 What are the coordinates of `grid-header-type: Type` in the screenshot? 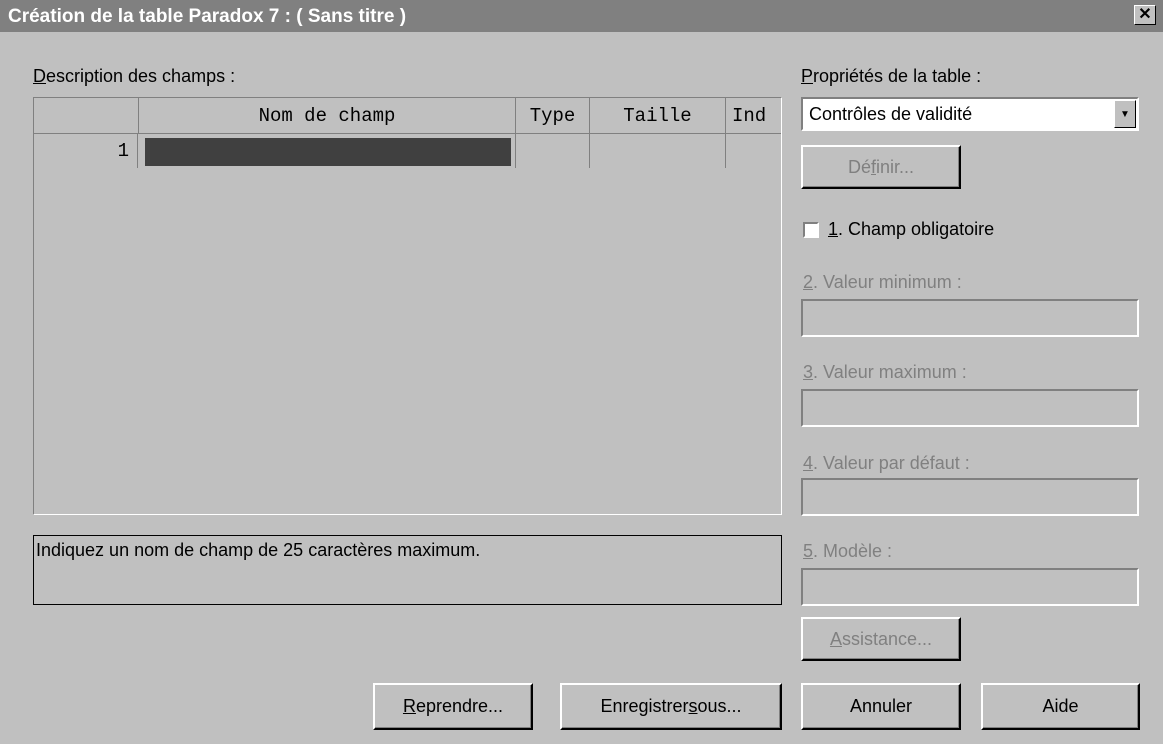 It's located at (553, 116).